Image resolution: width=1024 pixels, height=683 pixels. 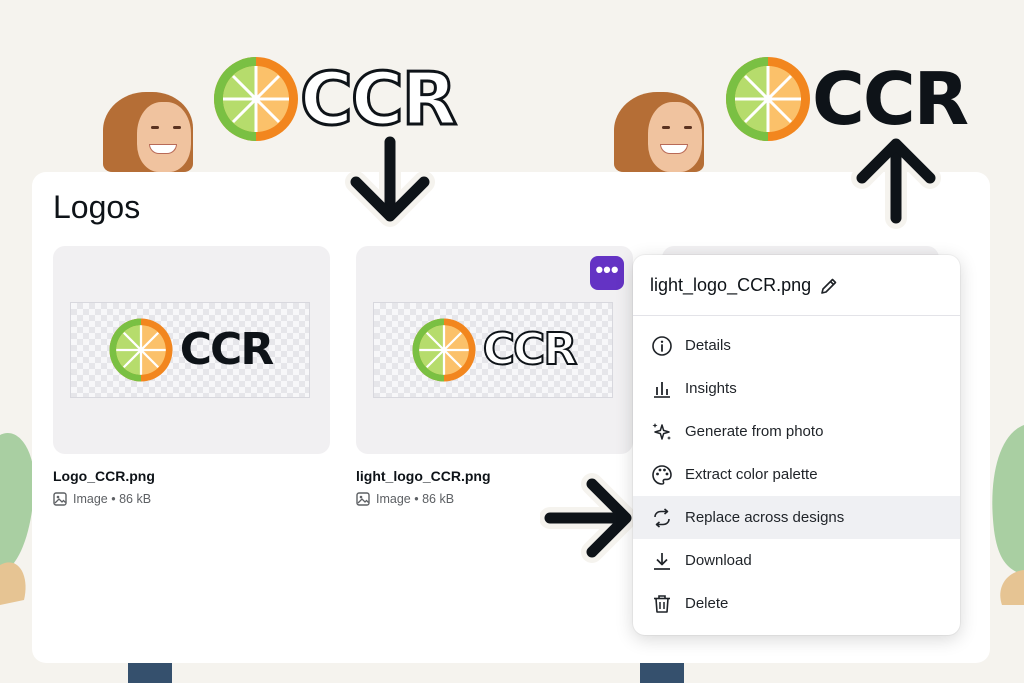 I want to click on menu-item-label: Generate from photo, so click(x=754, y=431).